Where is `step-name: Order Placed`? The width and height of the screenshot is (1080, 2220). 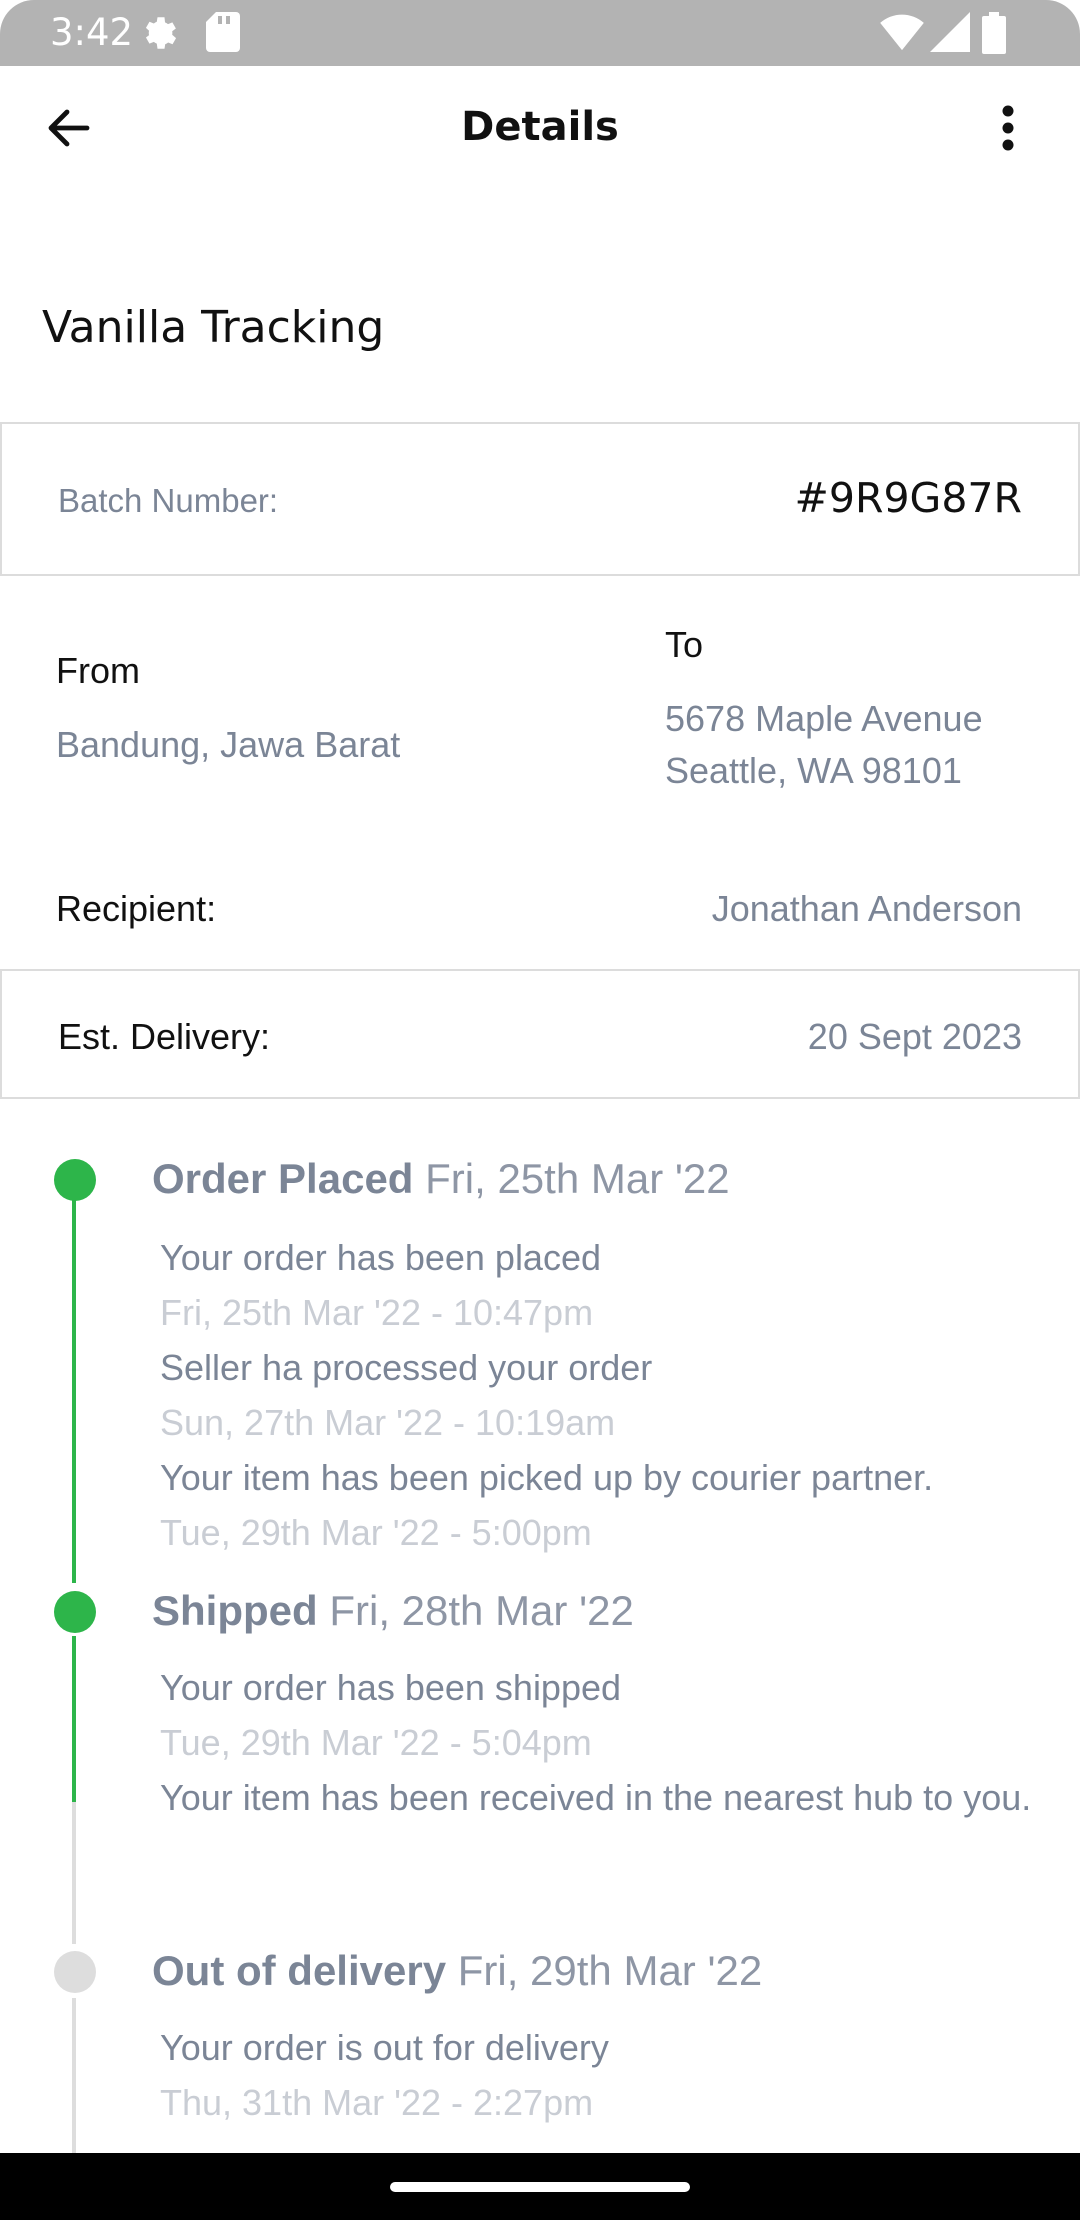 step-name: Order Placed is located at coordinates (283, 1178).